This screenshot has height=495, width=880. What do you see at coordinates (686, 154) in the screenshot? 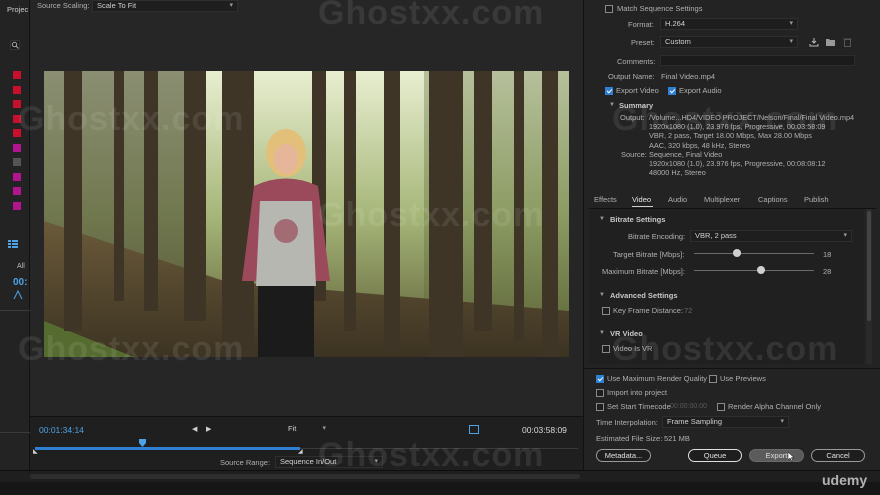
I see `summary-line: Sequence, Final Video` at bounding box center [686, 154].